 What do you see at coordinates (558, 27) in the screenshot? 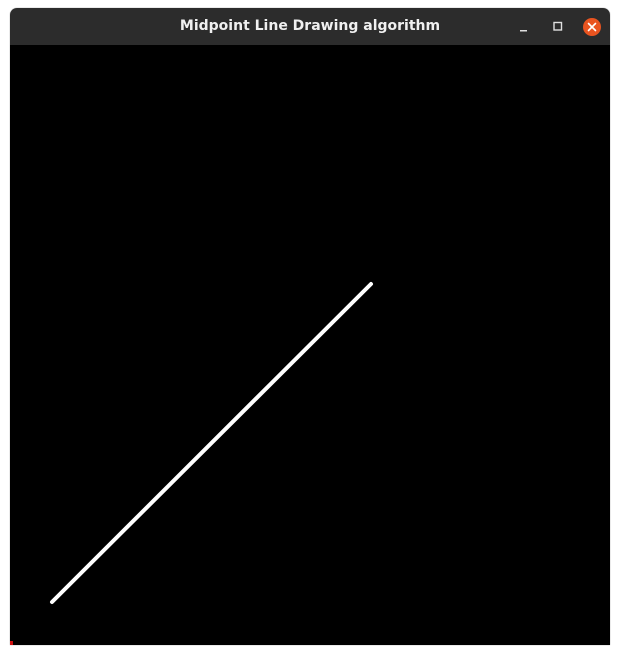
I see `maximize-icon` at bounding box center [558, 27].